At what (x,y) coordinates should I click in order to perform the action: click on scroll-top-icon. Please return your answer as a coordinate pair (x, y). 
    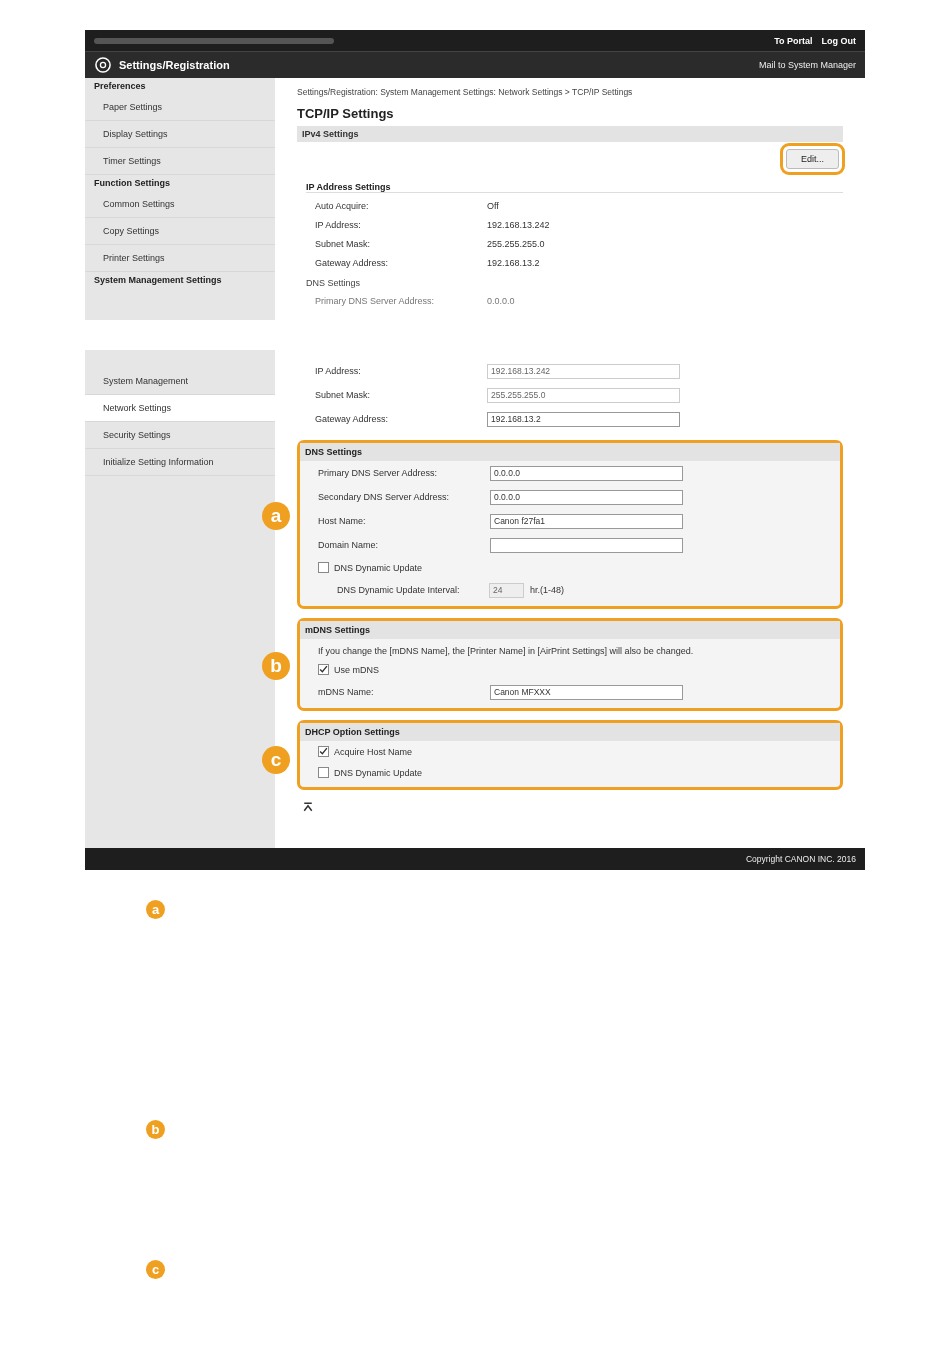
    Looking at the image, I should click on (308, 807).